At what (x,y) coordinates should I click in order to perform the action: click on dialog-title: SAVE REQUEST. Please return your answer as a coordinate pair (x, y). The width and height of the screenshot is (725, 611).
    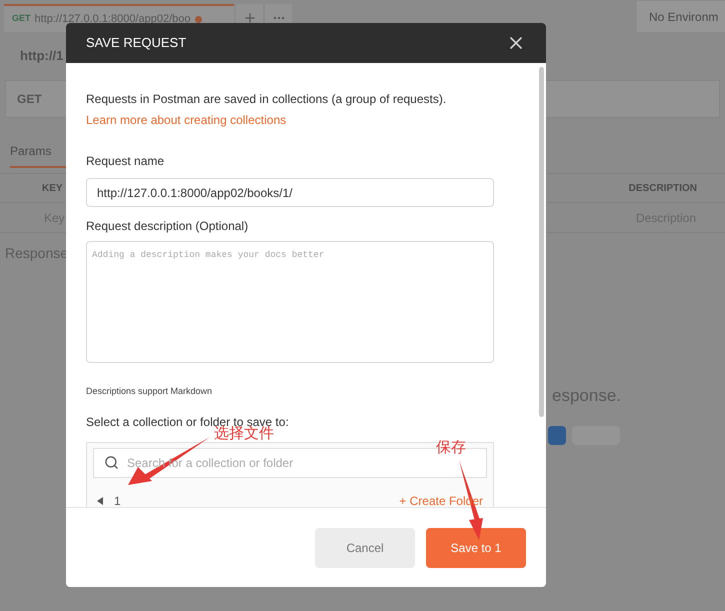
    Looking at the image, I should click on (136, 43).